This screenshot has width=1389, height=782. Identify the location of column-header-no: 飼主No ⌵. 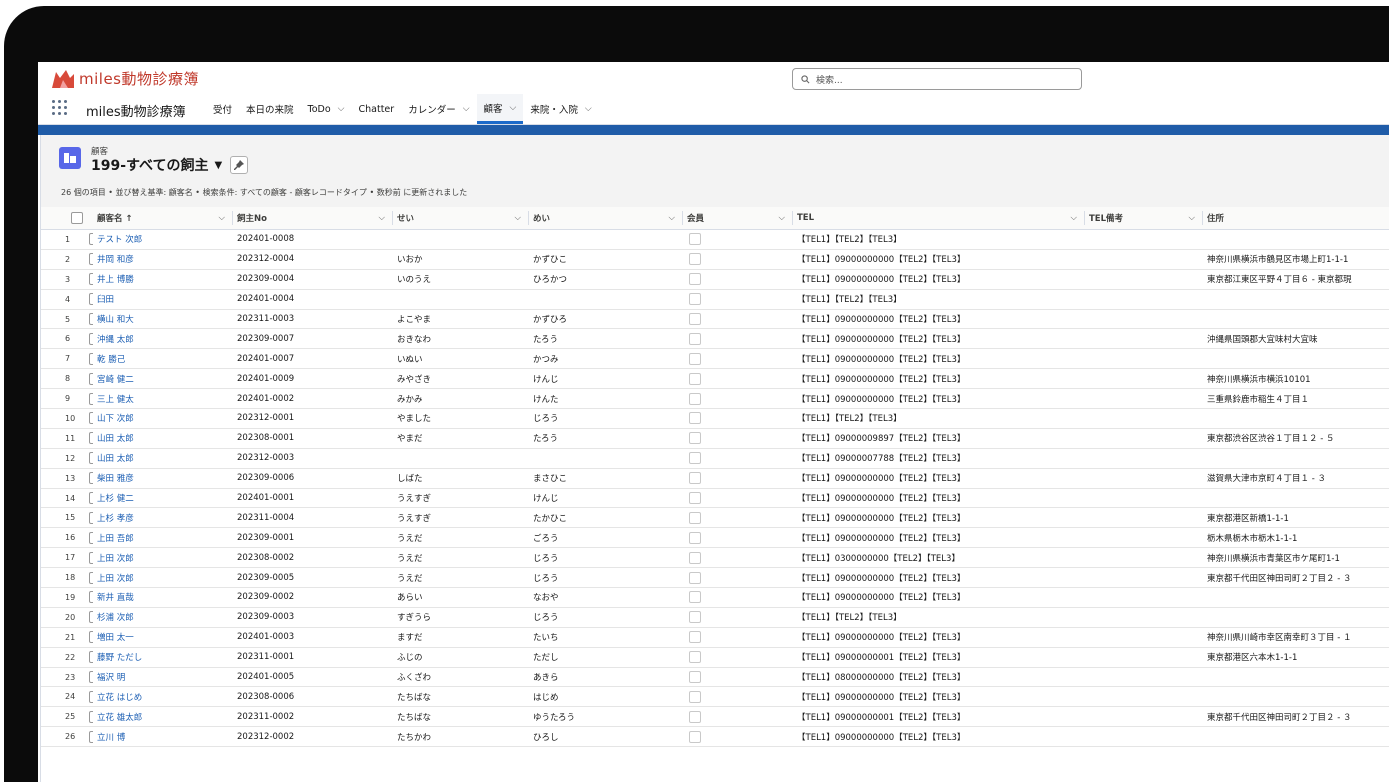
(313, 218).